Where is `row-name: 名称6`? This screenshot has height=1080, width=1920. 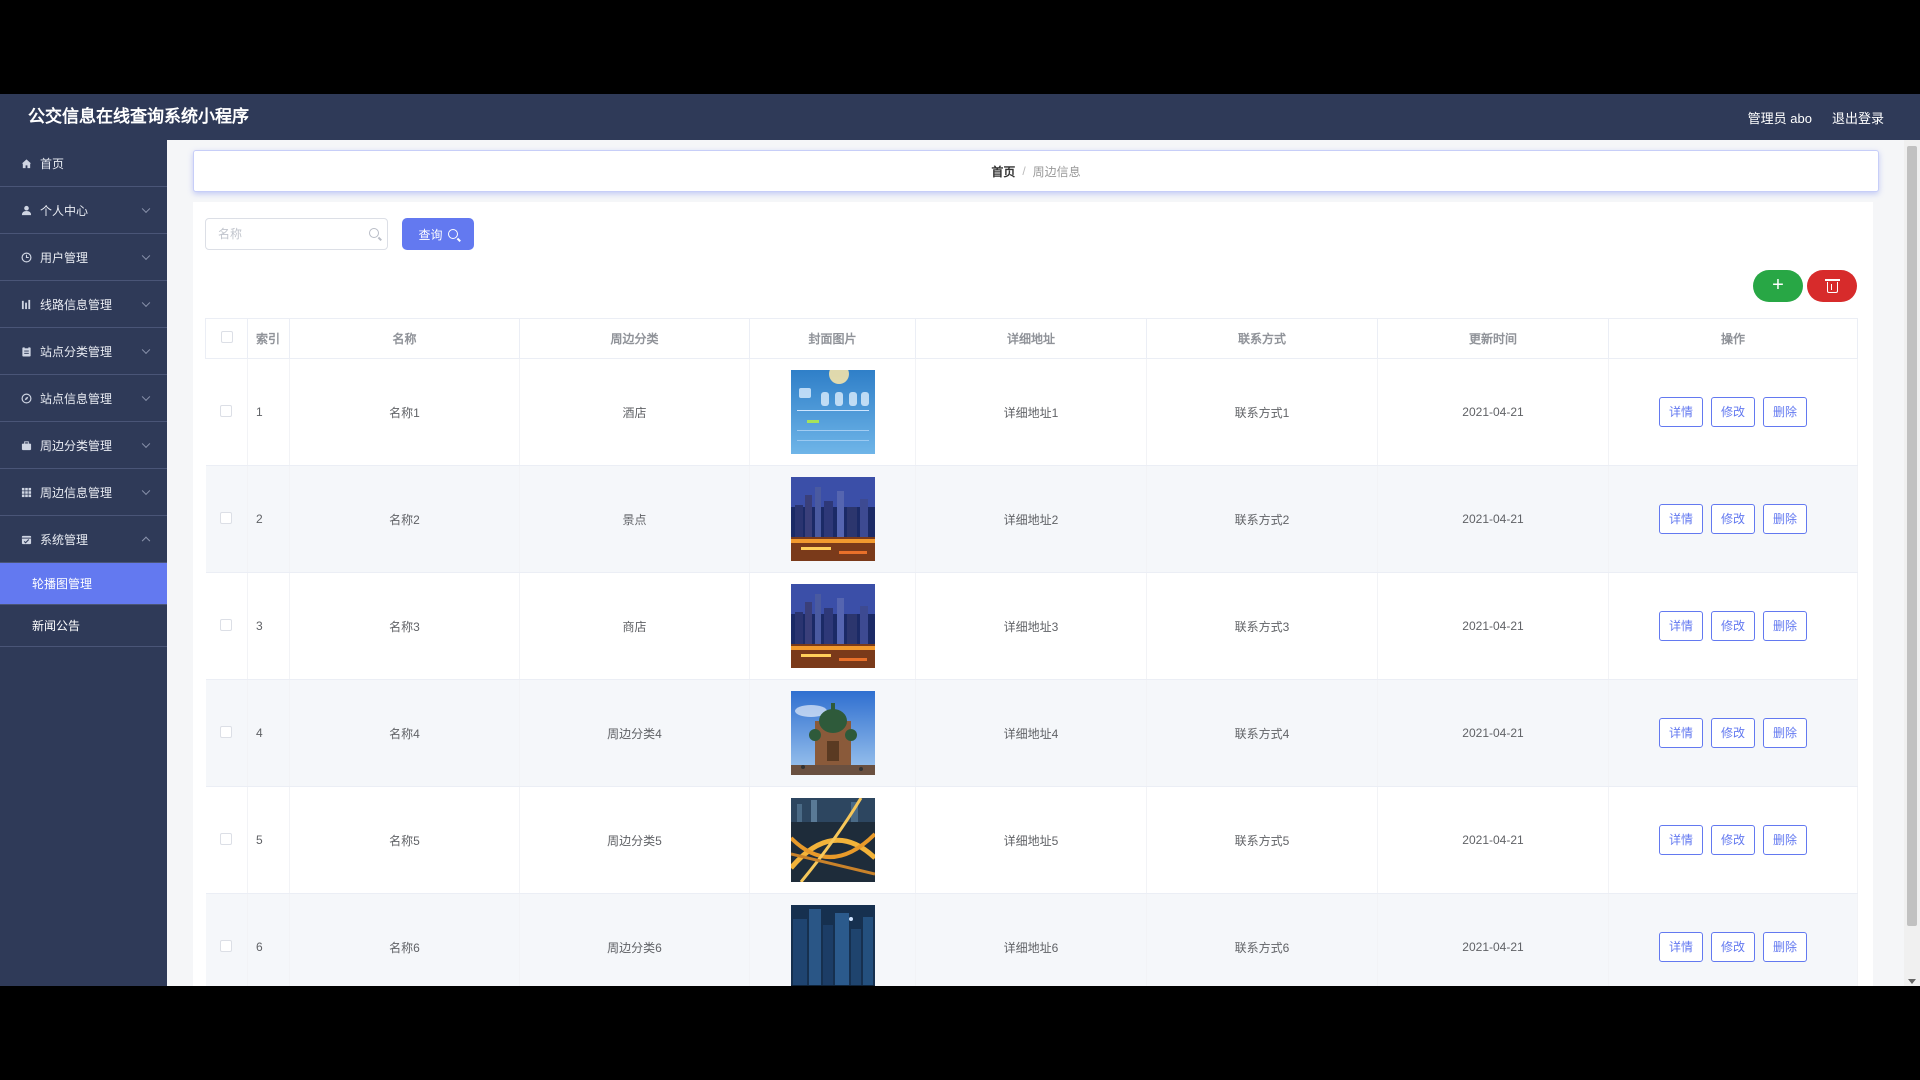
row-name: 名称6 is located at coordinates (404, 939).